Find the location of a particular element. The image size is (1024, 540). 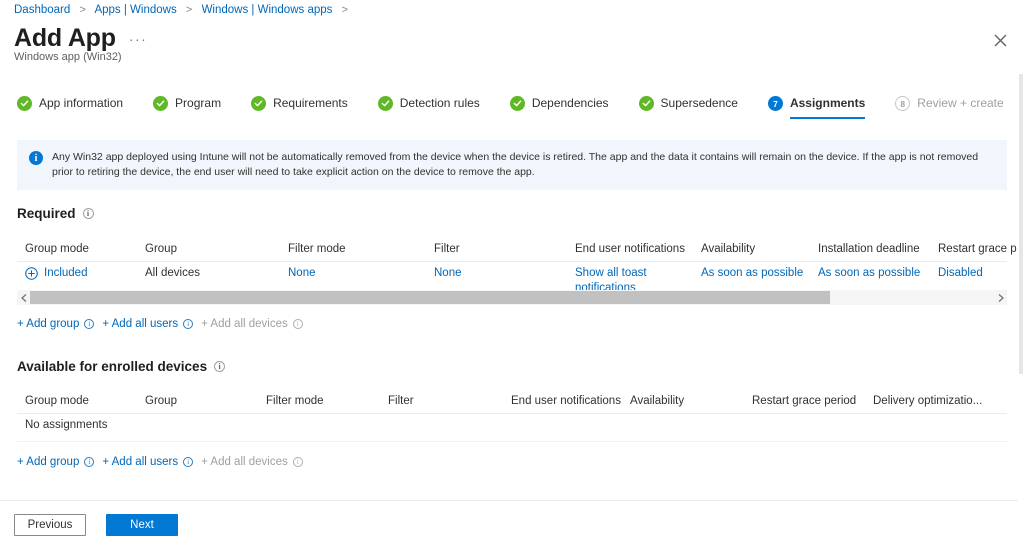

breadcrumb-item-windows-apps: Windows | Windows apps is located at coordinates (267, 10).